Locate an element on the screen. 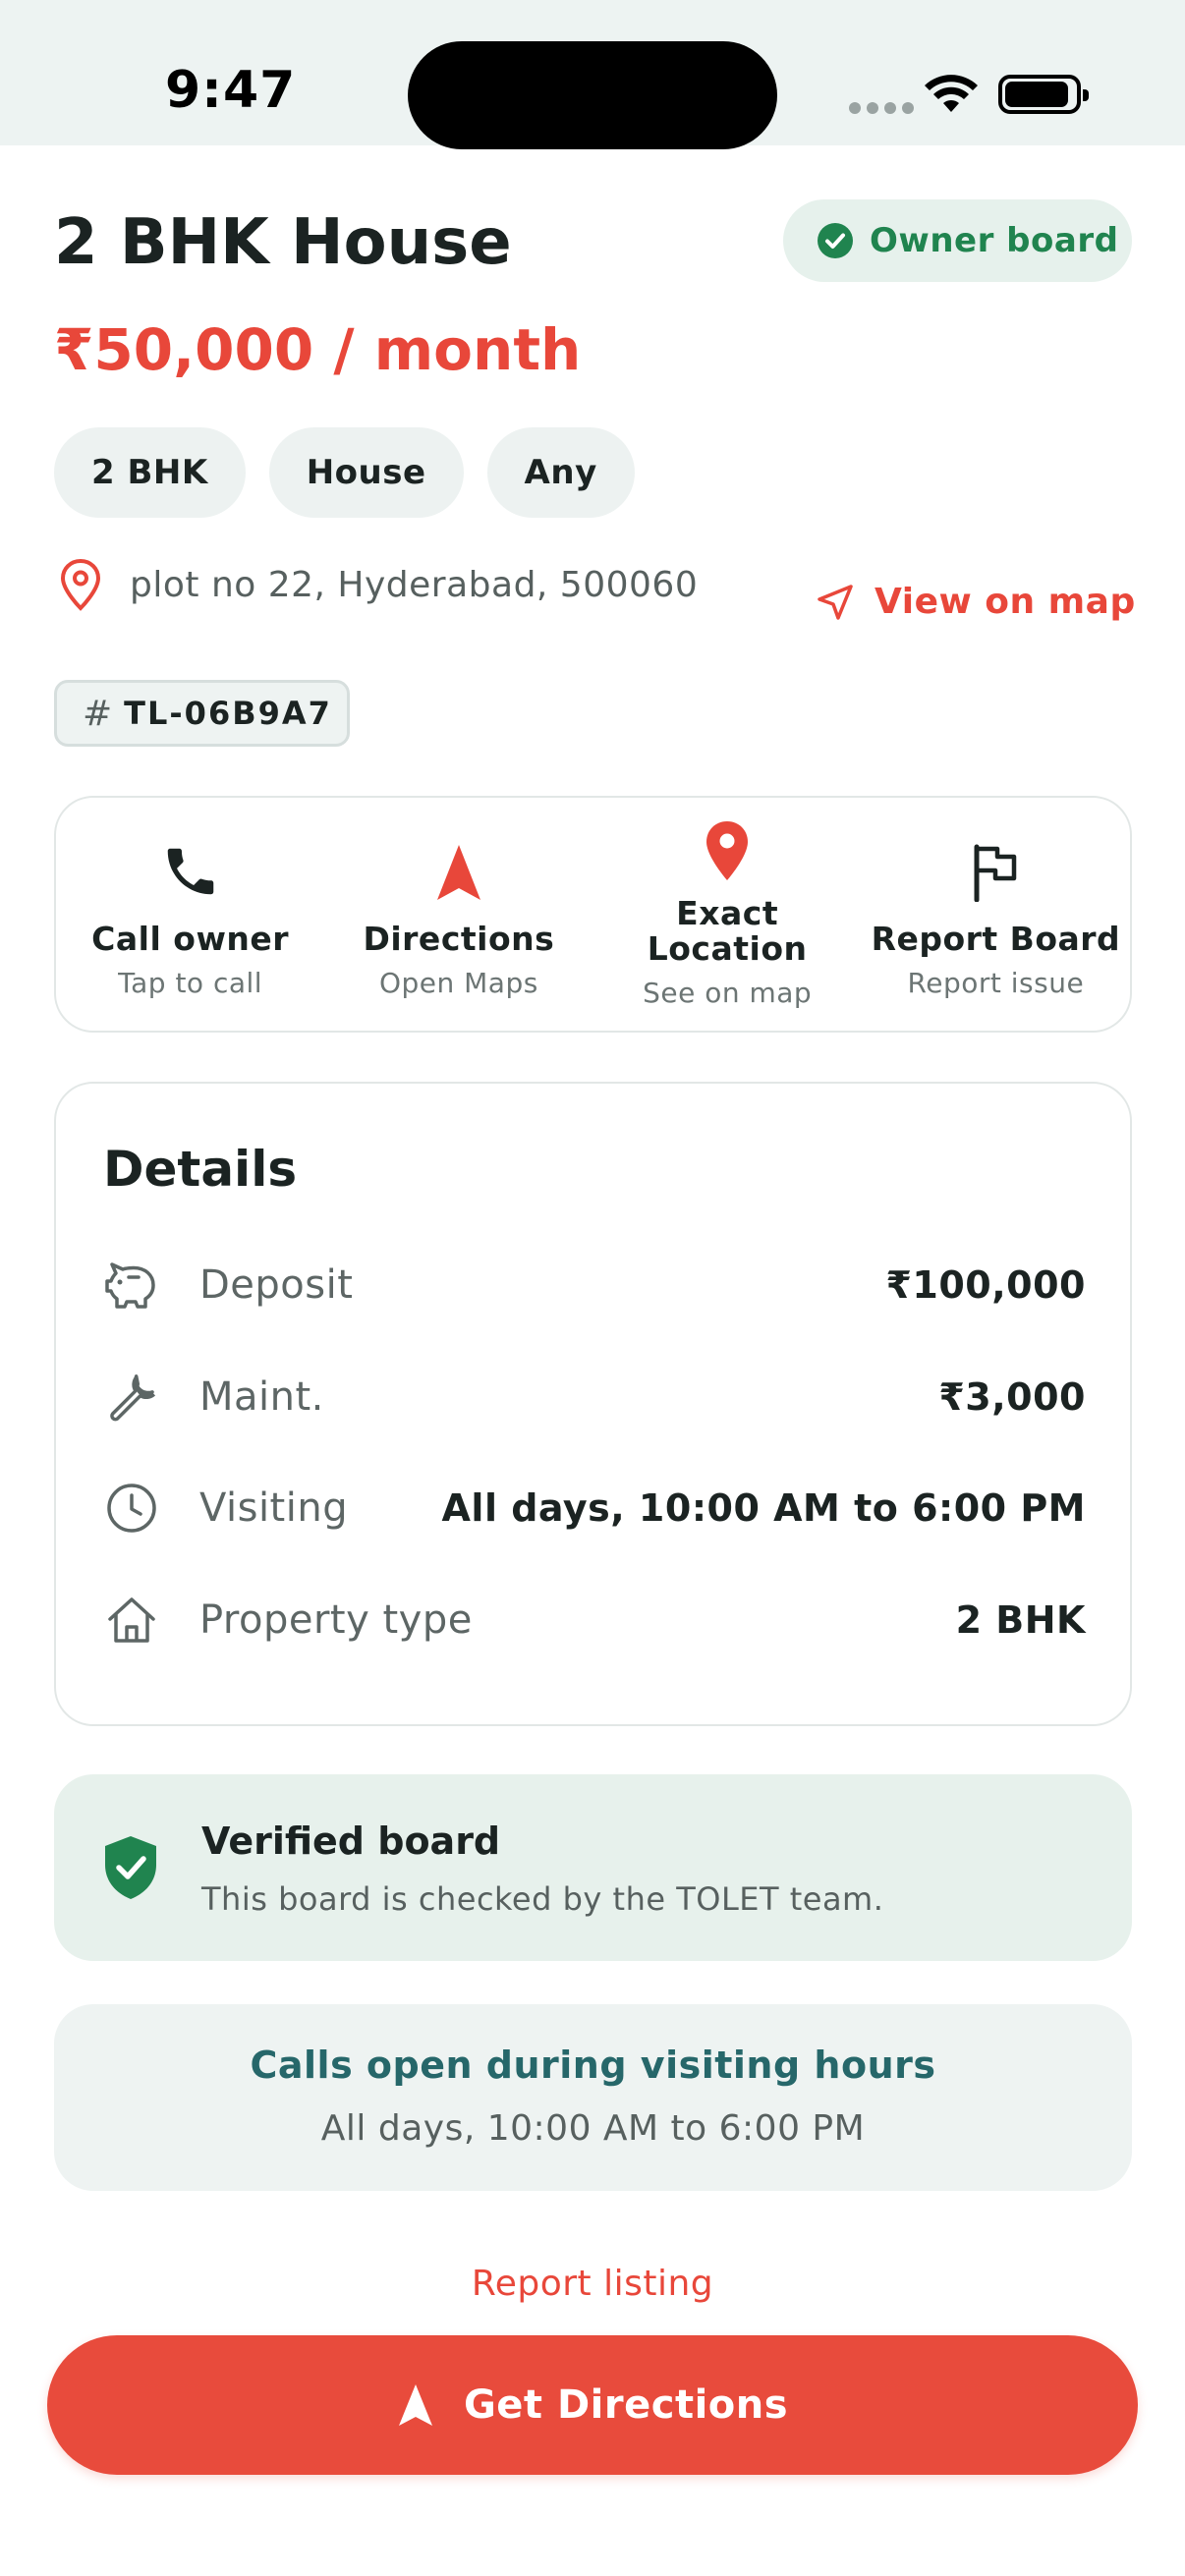 The image size is (1185, 2576). status-bar: 9:47 is located at coordinates (592, 74).